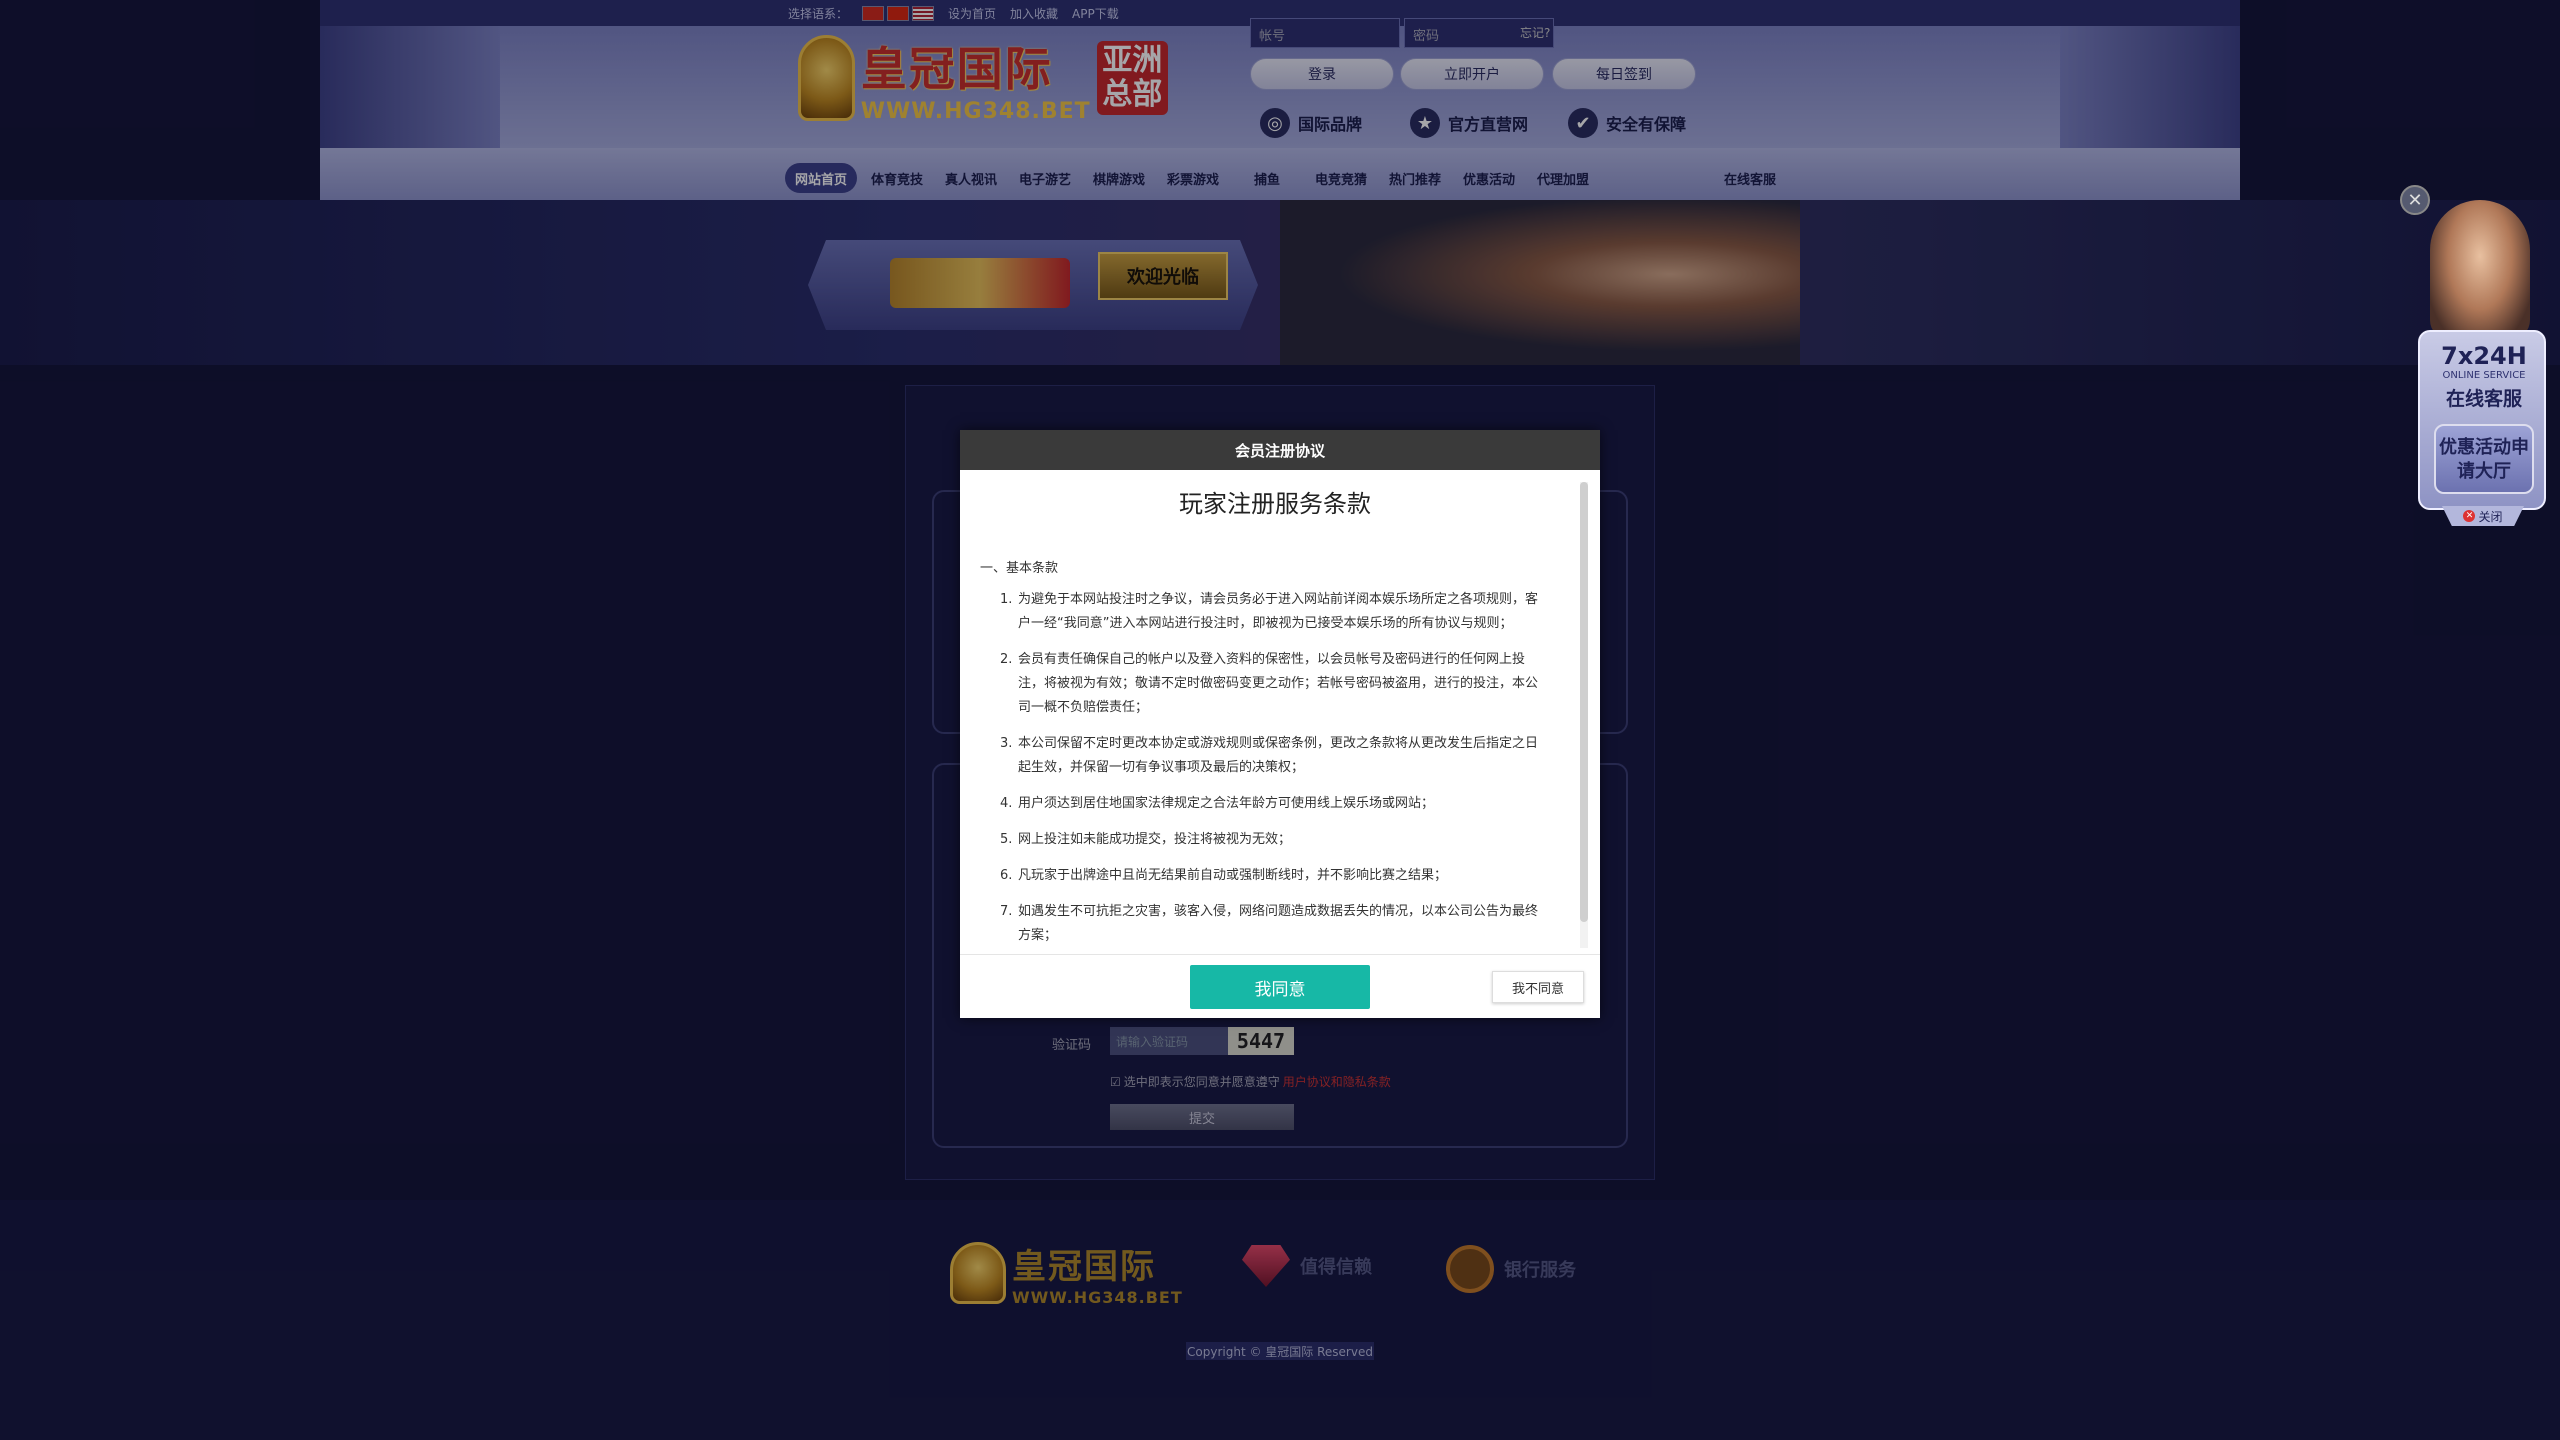 This screenshot has height=1440, width=2560. I want to click on terms-item-number: 1., so click(1006, 599).